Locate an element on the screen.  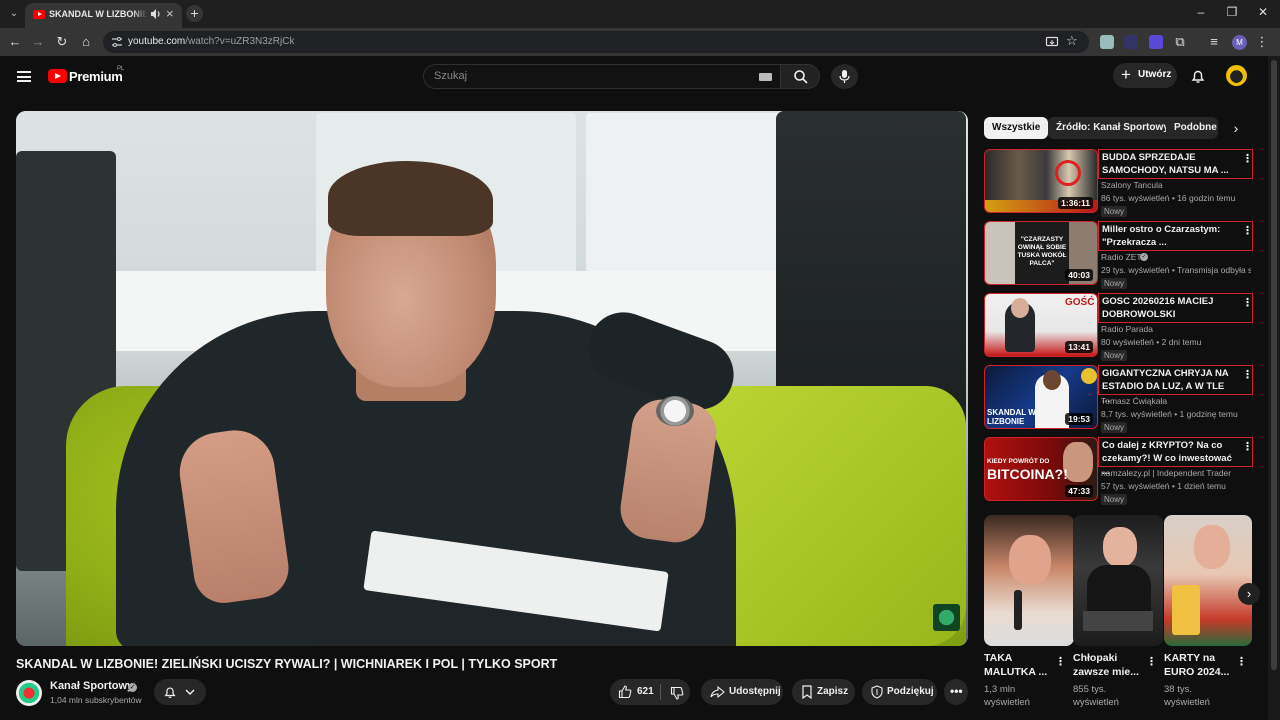
guide-menu-icon is located at coordinates (24, 76).